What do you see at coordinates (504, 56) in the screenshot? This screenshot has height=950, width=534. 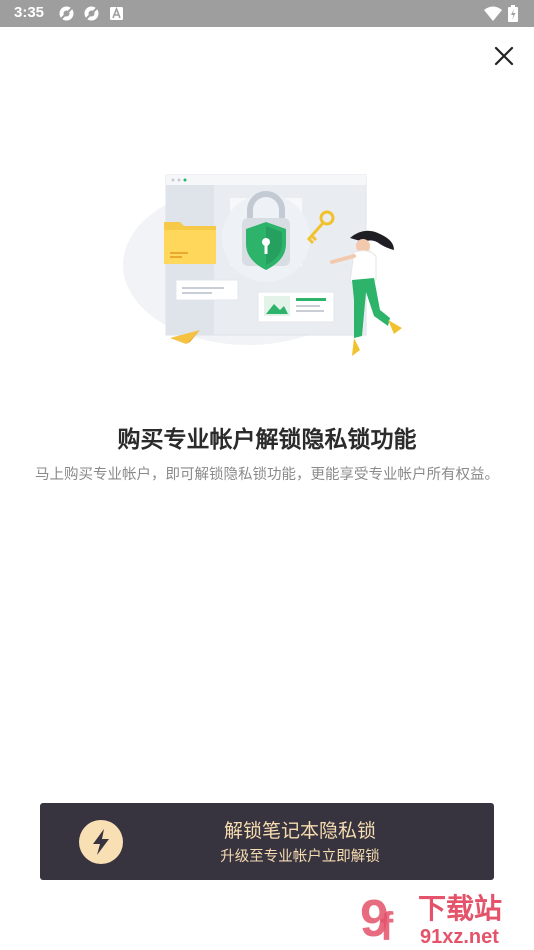 I see `close-icon` at bounding box center [504, 56].